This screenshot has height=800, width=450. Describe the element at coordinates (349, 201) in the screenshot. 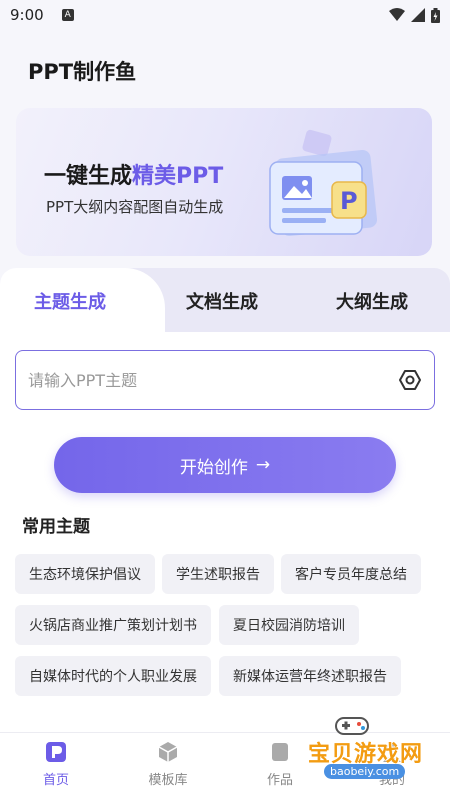

I see `illustration-letter: P` at that location.